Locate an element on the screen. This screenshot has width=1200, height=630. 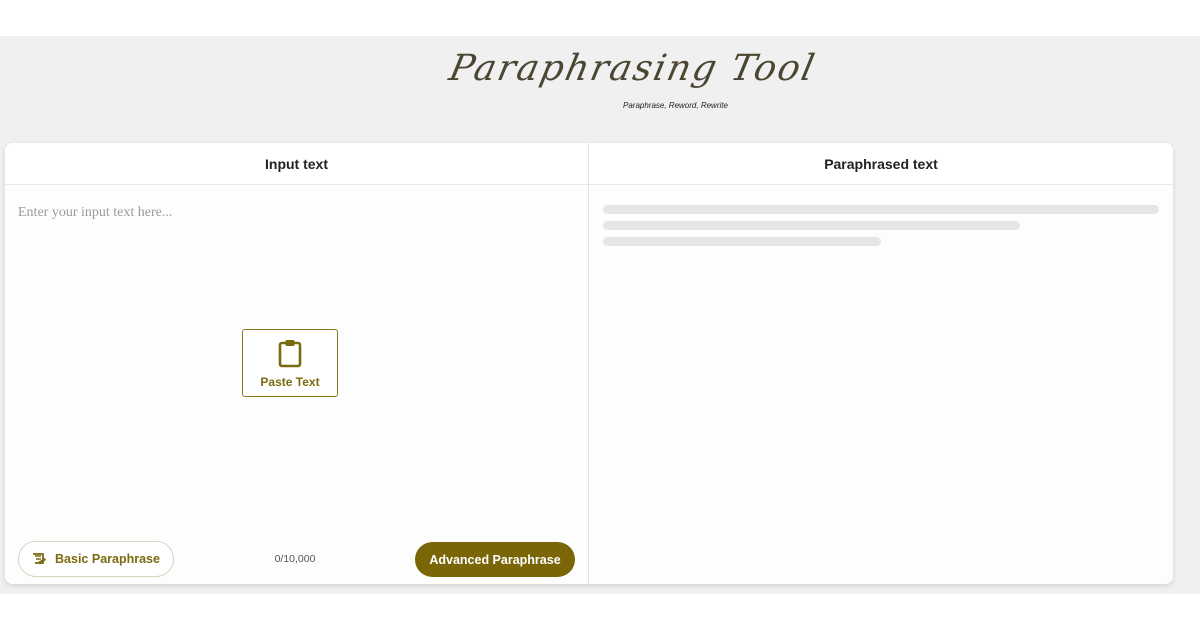
clipboard-icon is located at coordinates (290, 353).